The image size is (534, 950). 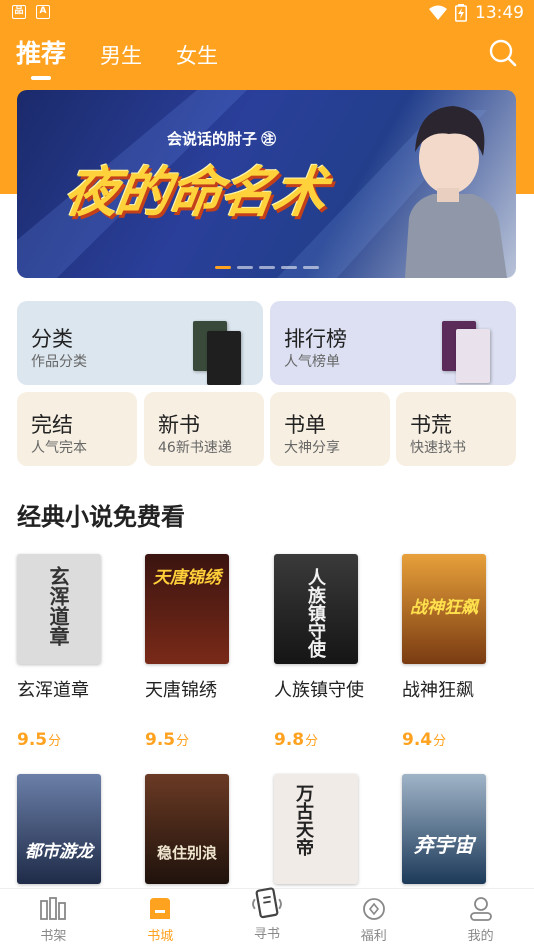 I want to click on book-cover: 万古天帝, so click(x=316, y=829).